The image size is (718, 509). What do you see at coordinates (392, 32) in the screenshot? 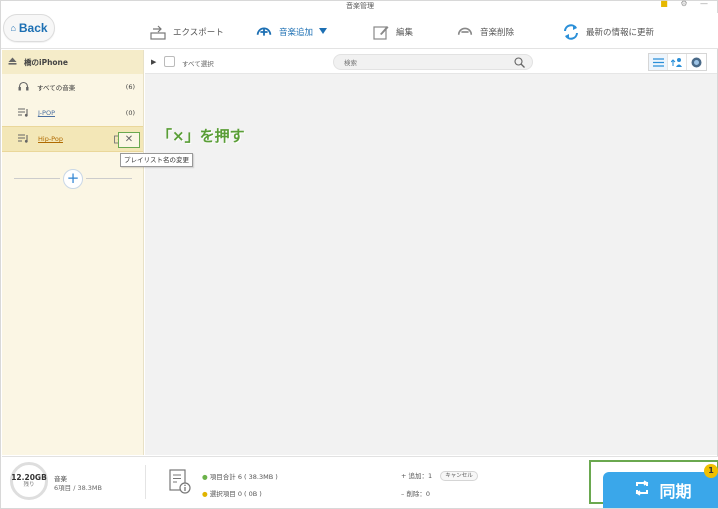
I see `edit-button: 編集` at bounding box center [392, 32].